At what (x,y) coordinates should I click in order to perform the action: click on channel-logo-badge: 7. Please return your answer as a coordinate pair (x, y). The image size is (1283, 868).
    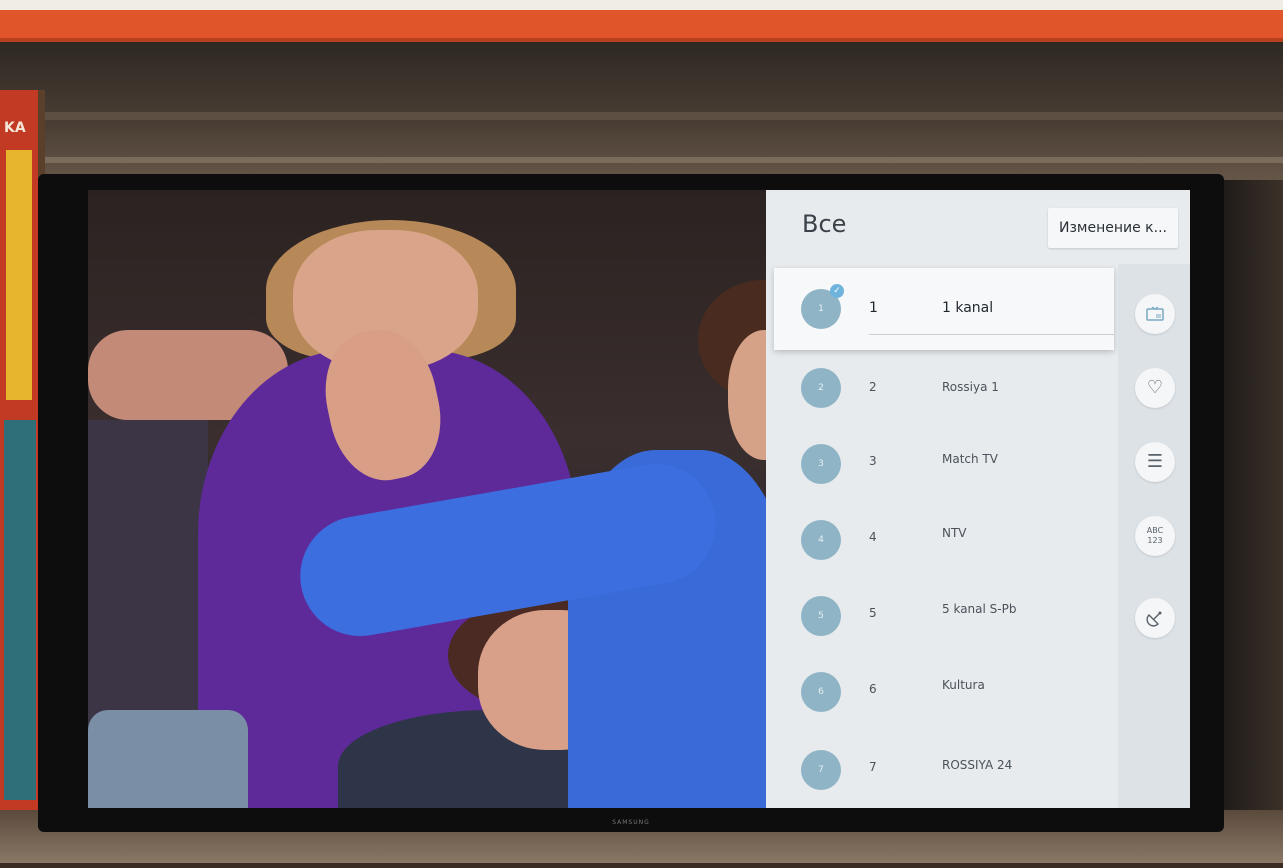
    Looking at the image, I should click on (821, 770).